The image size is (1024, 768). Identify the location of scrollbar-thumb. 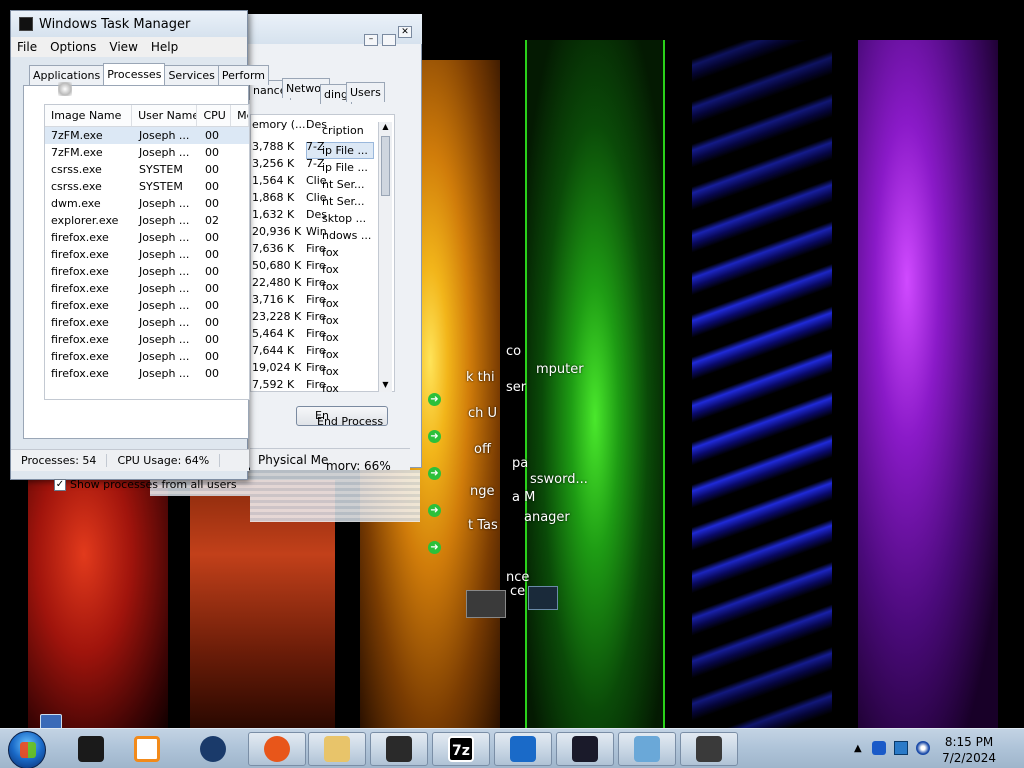
(385, 166).